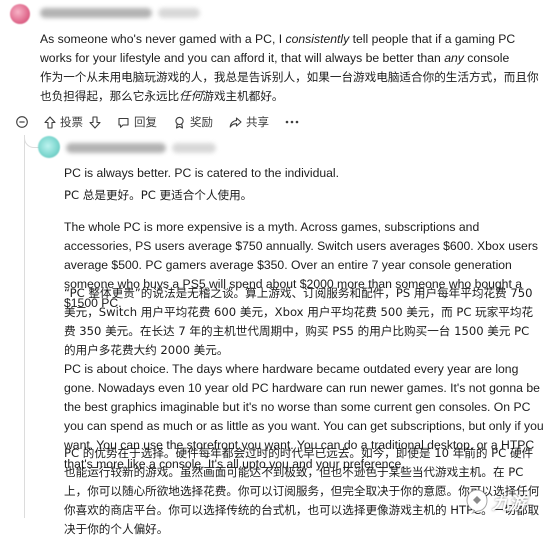 This screenshot has width=550, height=539. What do you see at coordinates (235, 122) in the screenshot?
I see `share-arrow-icon` at bounding box center [235, 122].